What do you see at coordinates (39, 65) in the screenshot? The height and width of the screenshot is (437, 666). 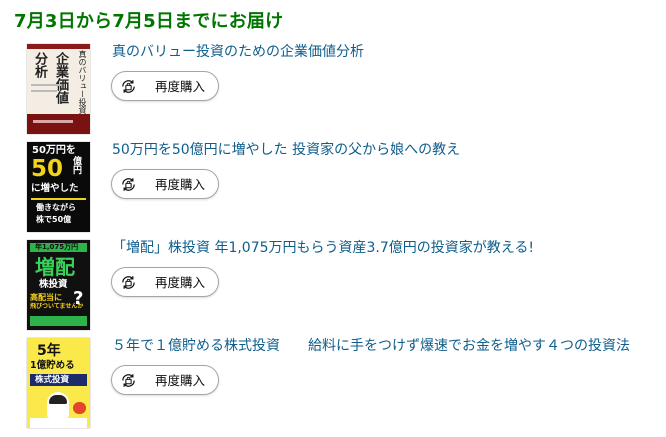 I see `cover-text: 分析` at bounding box center [39, 65].